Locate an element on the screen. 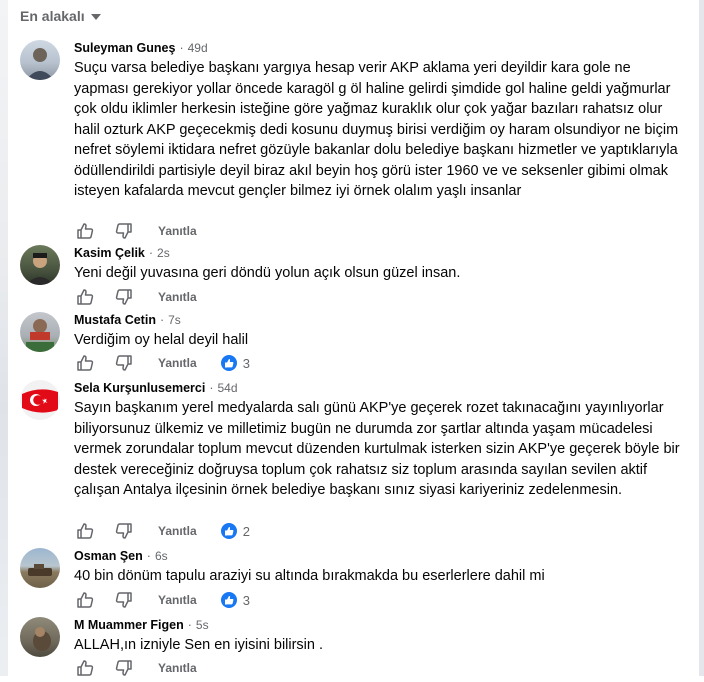  scrollbar-track is located at coordinates (701, 338).